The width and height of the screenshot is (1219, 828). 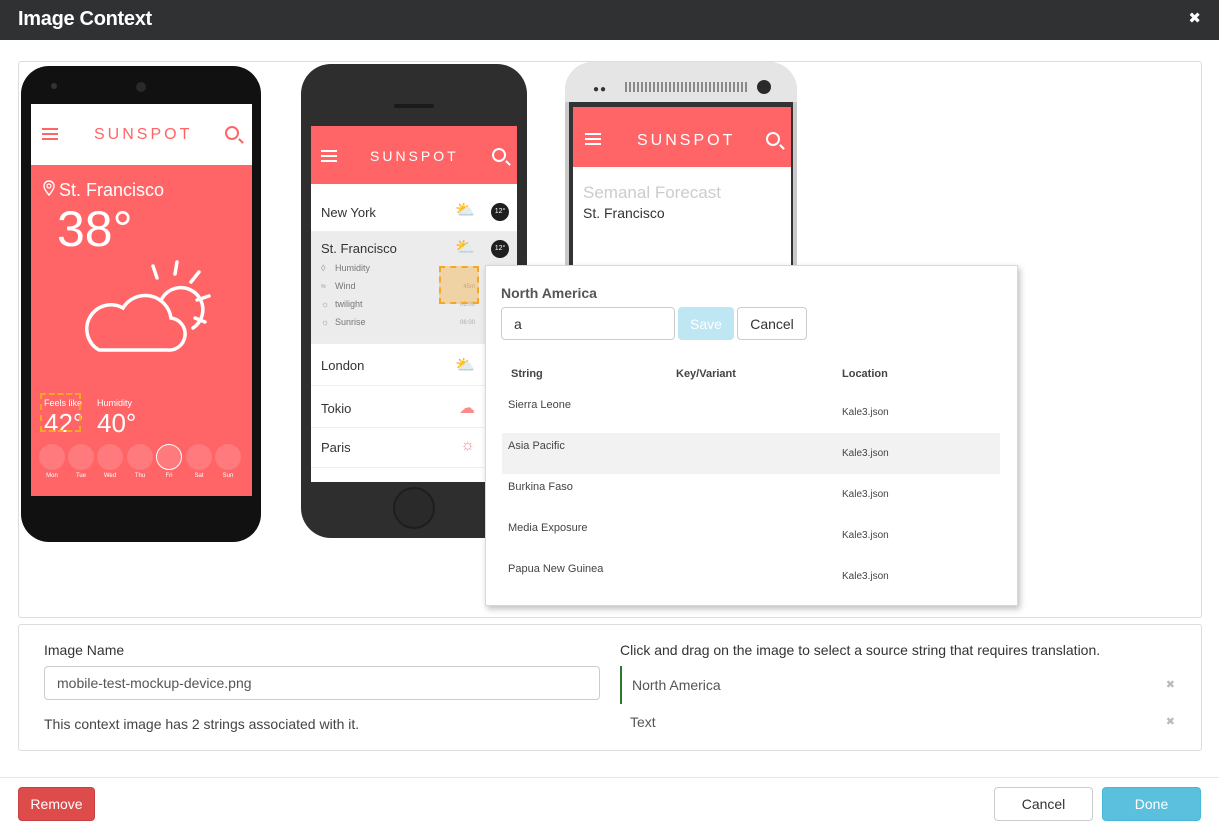 I want to click on remove-button: Remove, so click(x=56, y=804).